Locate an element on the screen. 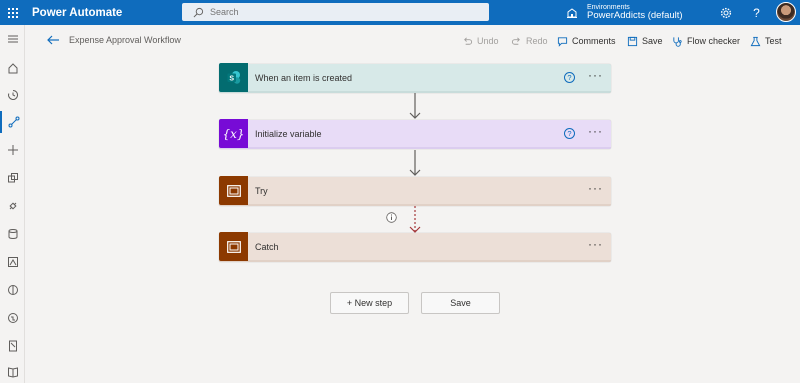 The image size is (800, 383). save-command-button: Save is located at coordinates (645, 41).